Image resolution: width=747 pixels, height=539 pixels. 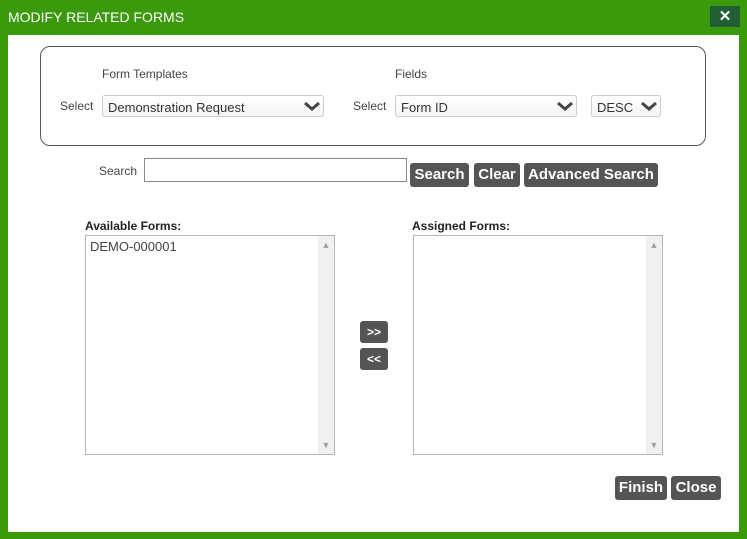 I want to click on fields-label: Fields, so click(x=411, y=74).